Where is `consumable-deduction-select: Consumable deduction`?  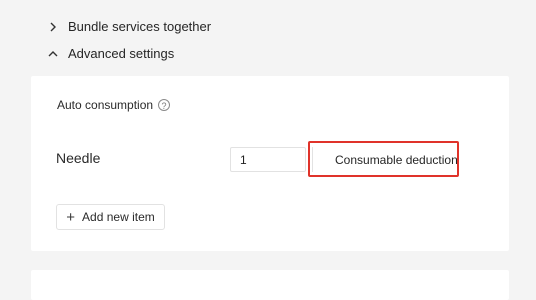
consumable-deduction-select: Consumable deduction is located at coordinates (385, 159).